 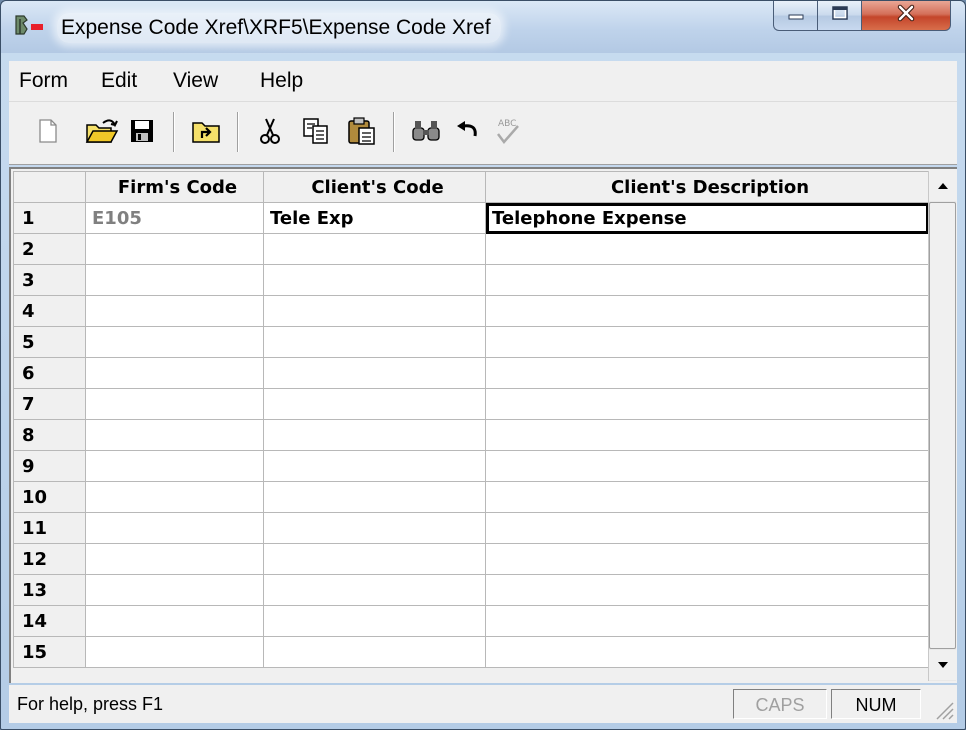 I want to click on copy-icon, so click(x=316, y=131).